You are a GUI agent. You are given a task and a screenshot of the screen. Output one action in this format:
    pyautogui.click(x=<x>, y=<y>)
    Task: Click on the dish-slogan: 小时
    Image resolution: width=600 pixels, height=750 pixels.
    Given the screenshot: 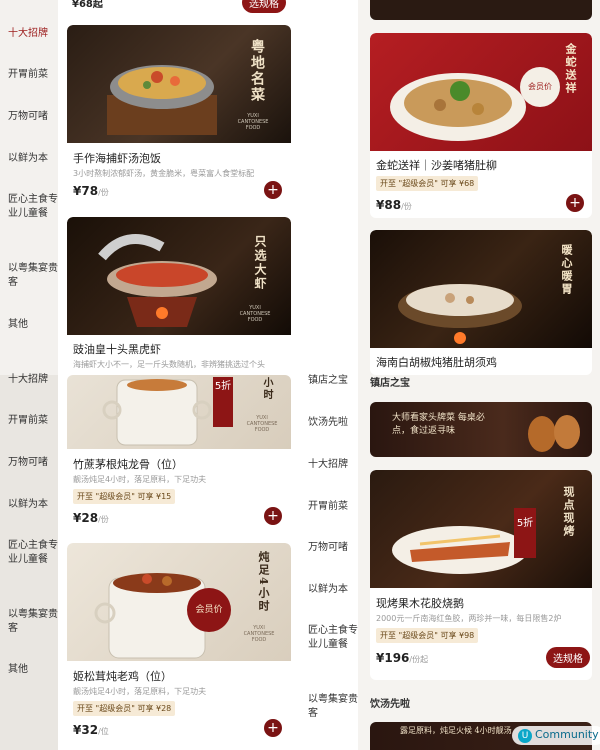 What is the action you would take?
    pyautogui.click(x=266, y=389)
    